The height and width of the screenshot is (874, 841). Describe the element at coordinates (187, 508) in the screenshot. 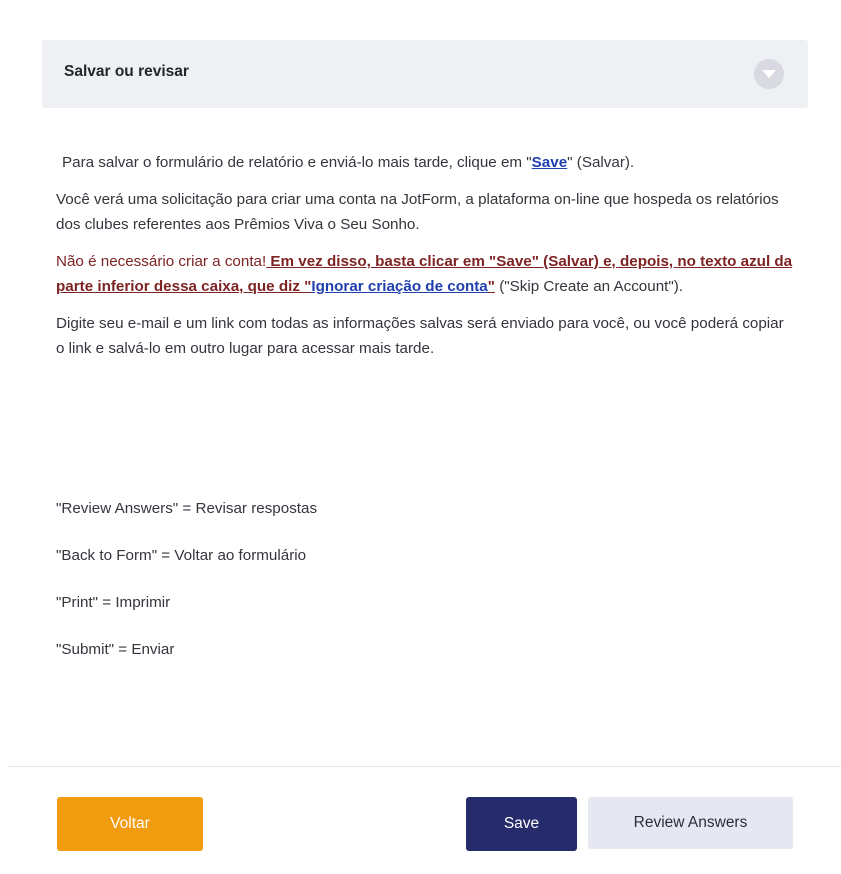

I see `glossary-item-review: "Review Answers" = Revisar respostas` at that location.